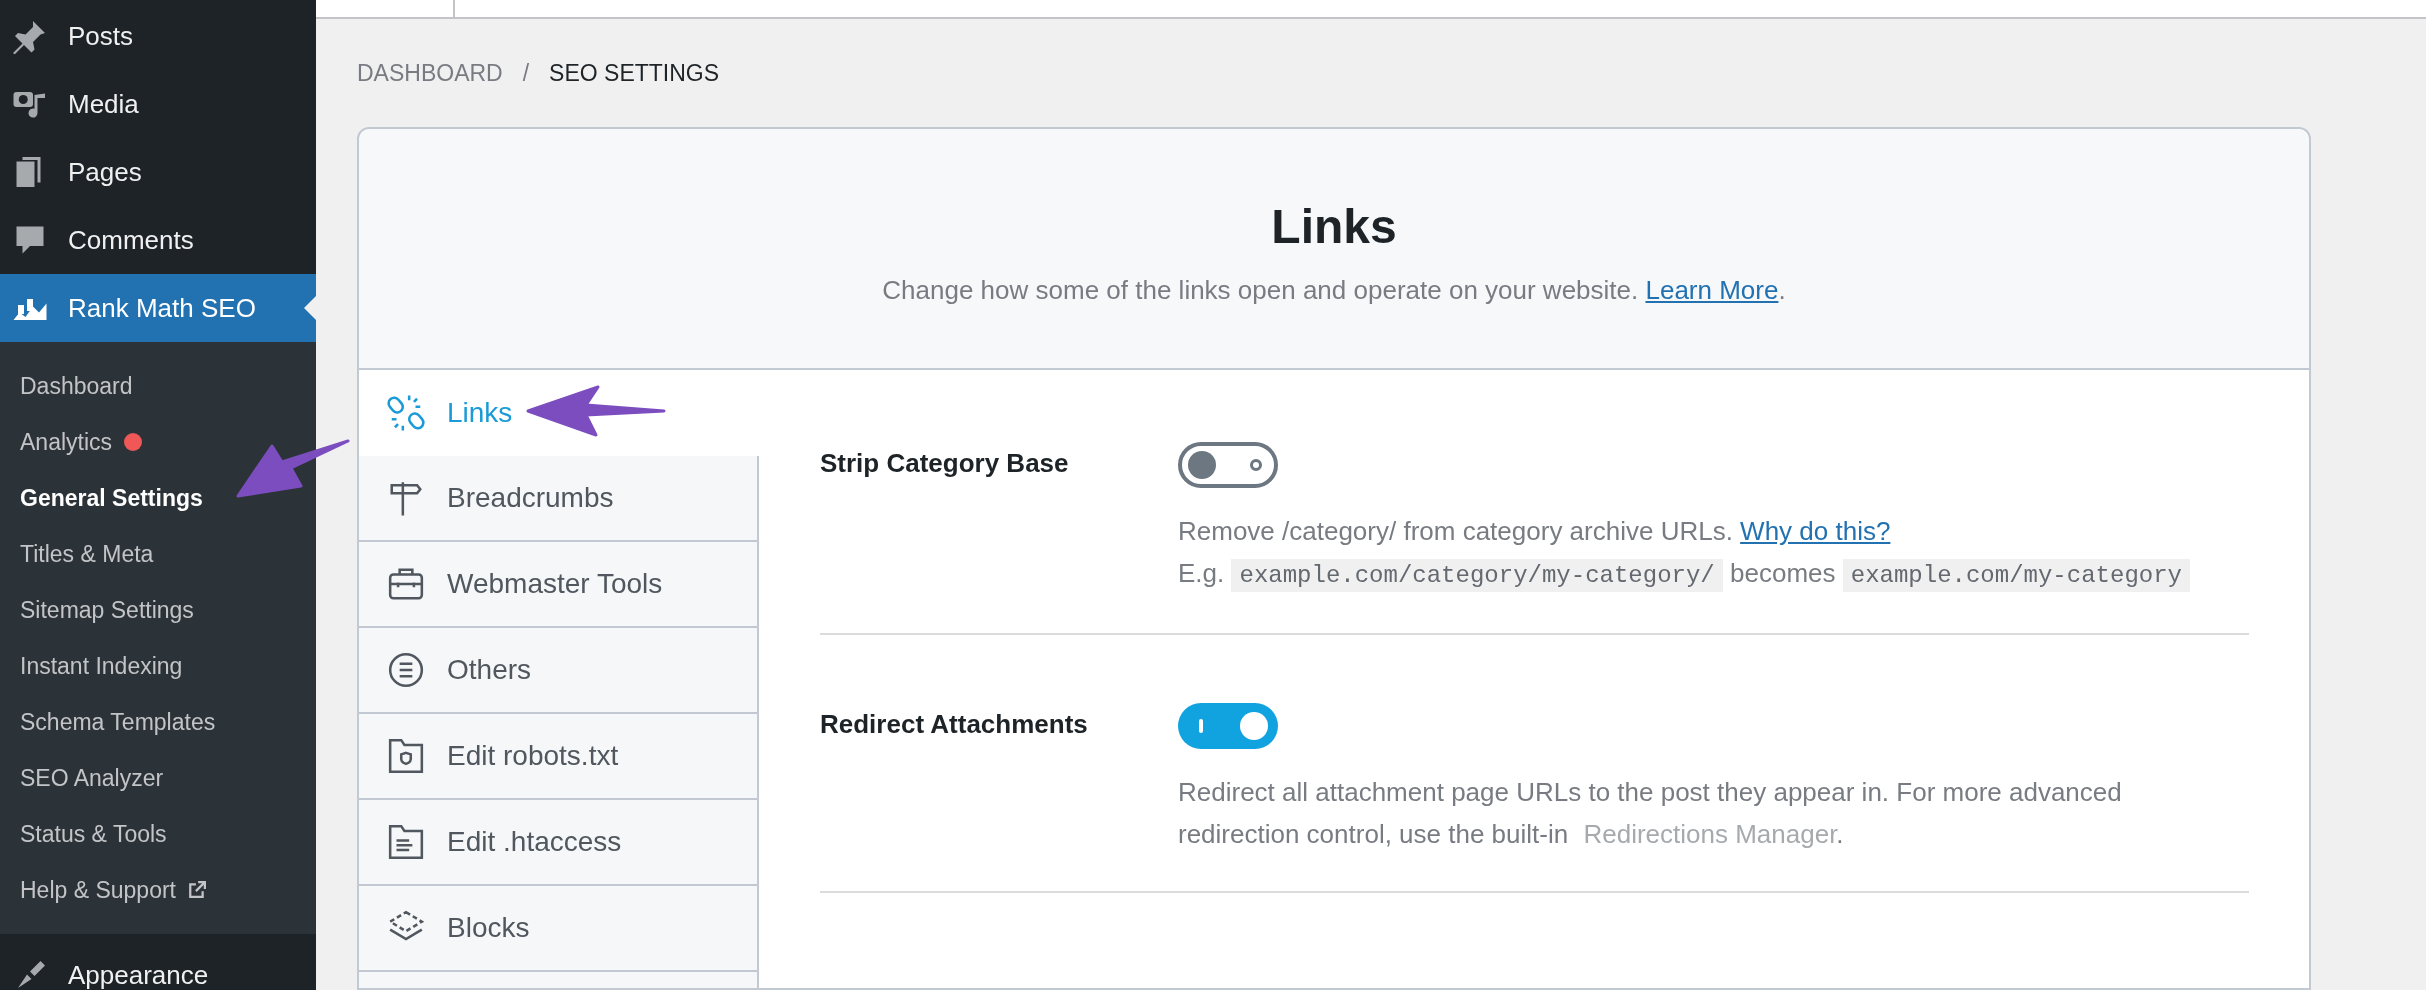  Describe the element at coordinates (158, 36) in the screenshot. I see `menu-item: Posts` at that location.